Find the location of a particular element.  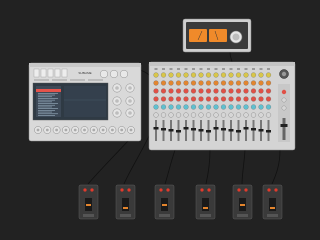

master-knob-a is located at coordinates (284, 100).